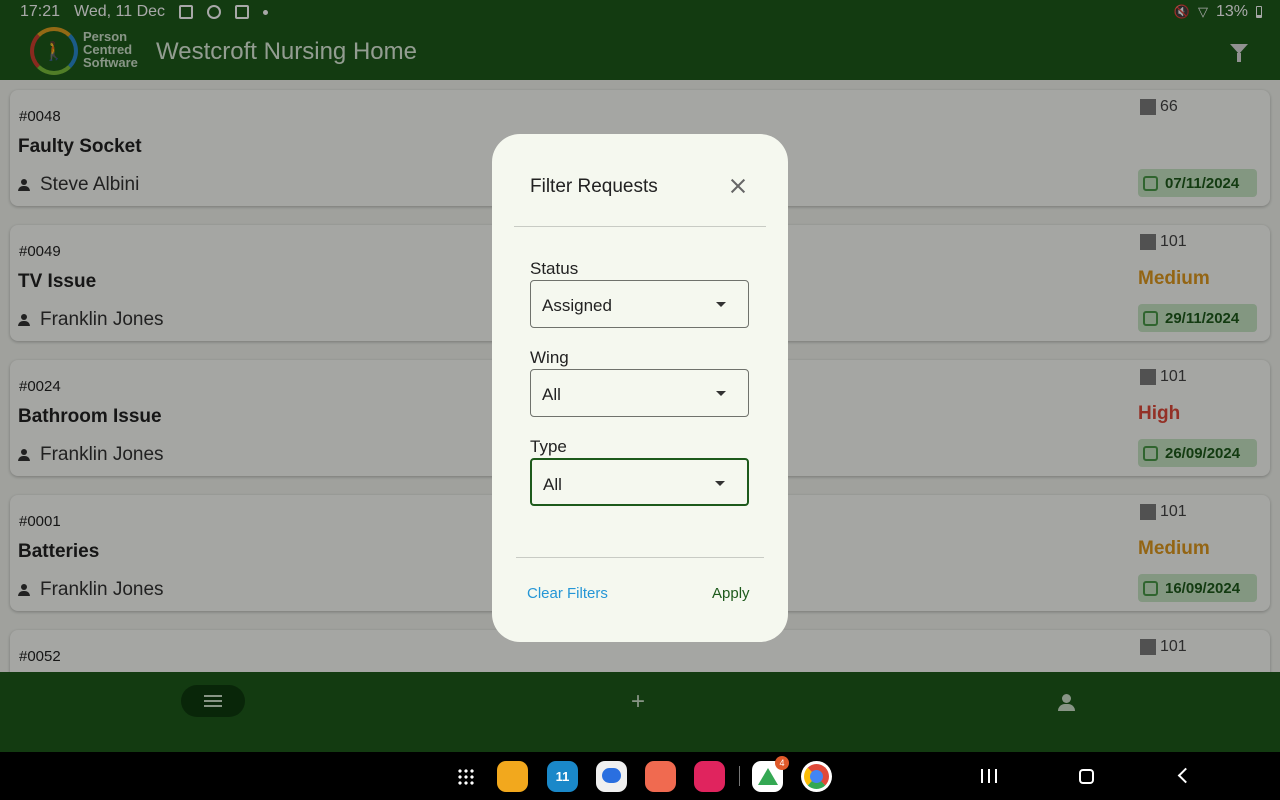 This screenshot has height=800, width=1280. Describe the element at coordinates (640, 557) in the screenshot. I see `dialog-footer-divider` at that location.